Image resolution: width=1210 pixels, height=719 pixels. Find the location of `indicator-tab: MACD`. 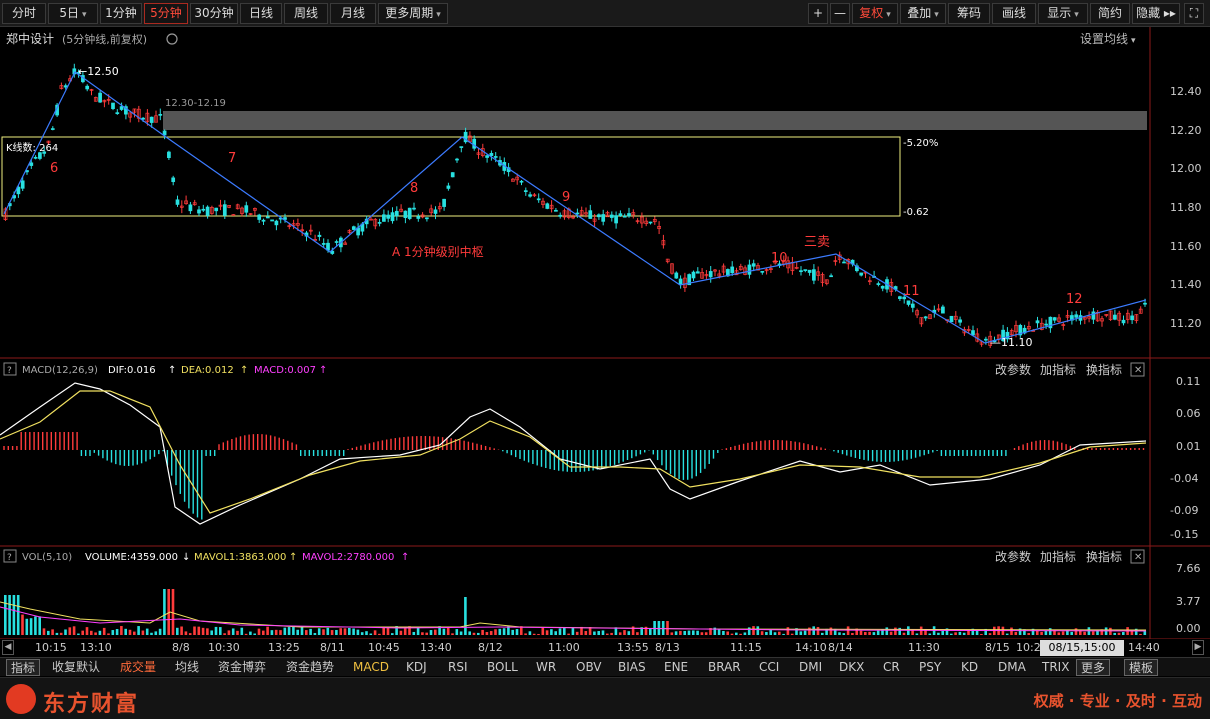

indicator-tab: MACD is located at coordinates (371, 667).